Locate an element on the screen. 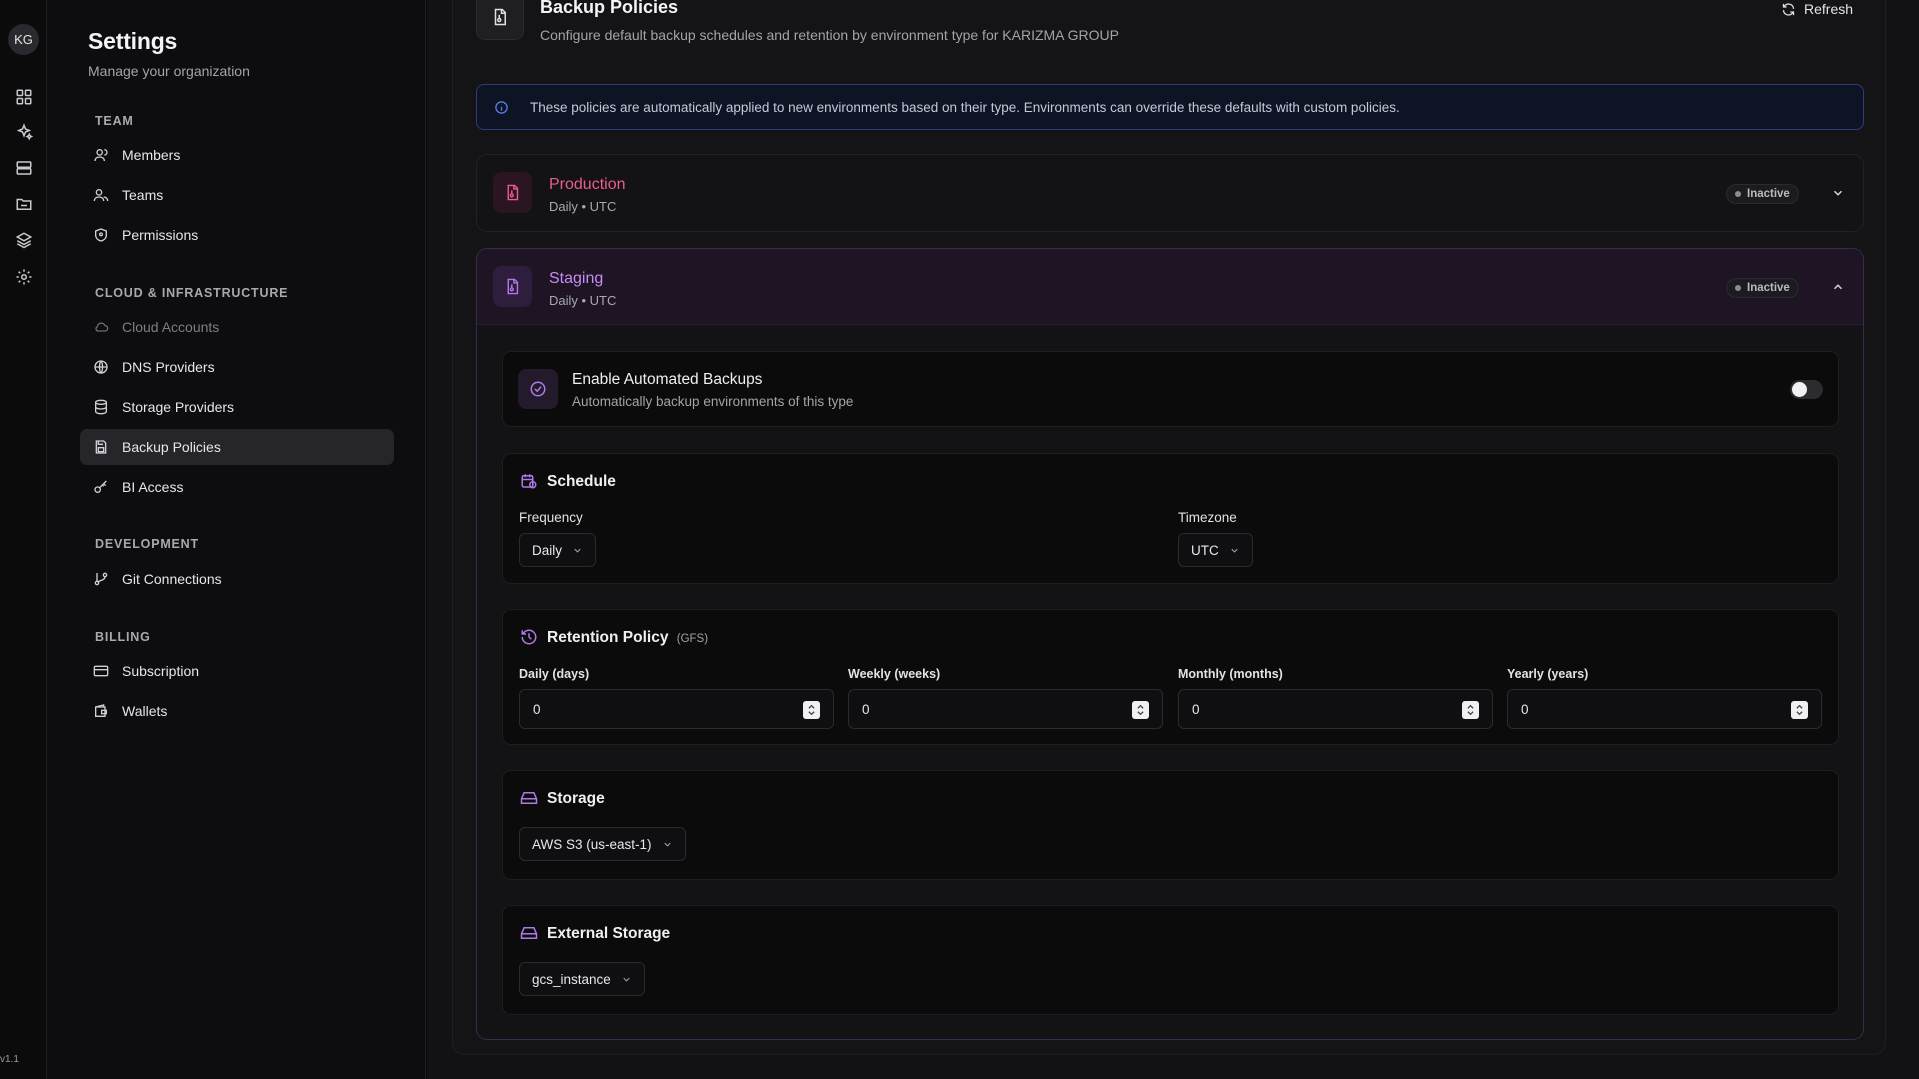 The image size is (1919, 1079). sidebar-item-subscription: Subscription is located at coordinates (237, 671).